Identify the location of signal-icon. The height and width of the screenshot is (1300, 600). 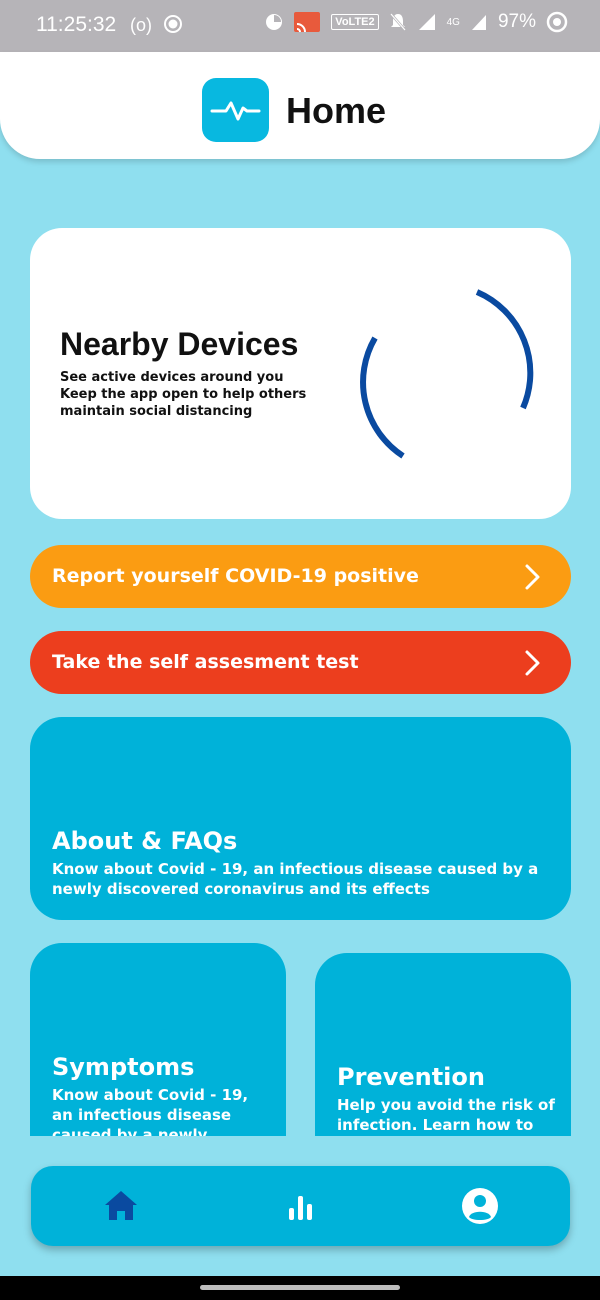
(426, 22).